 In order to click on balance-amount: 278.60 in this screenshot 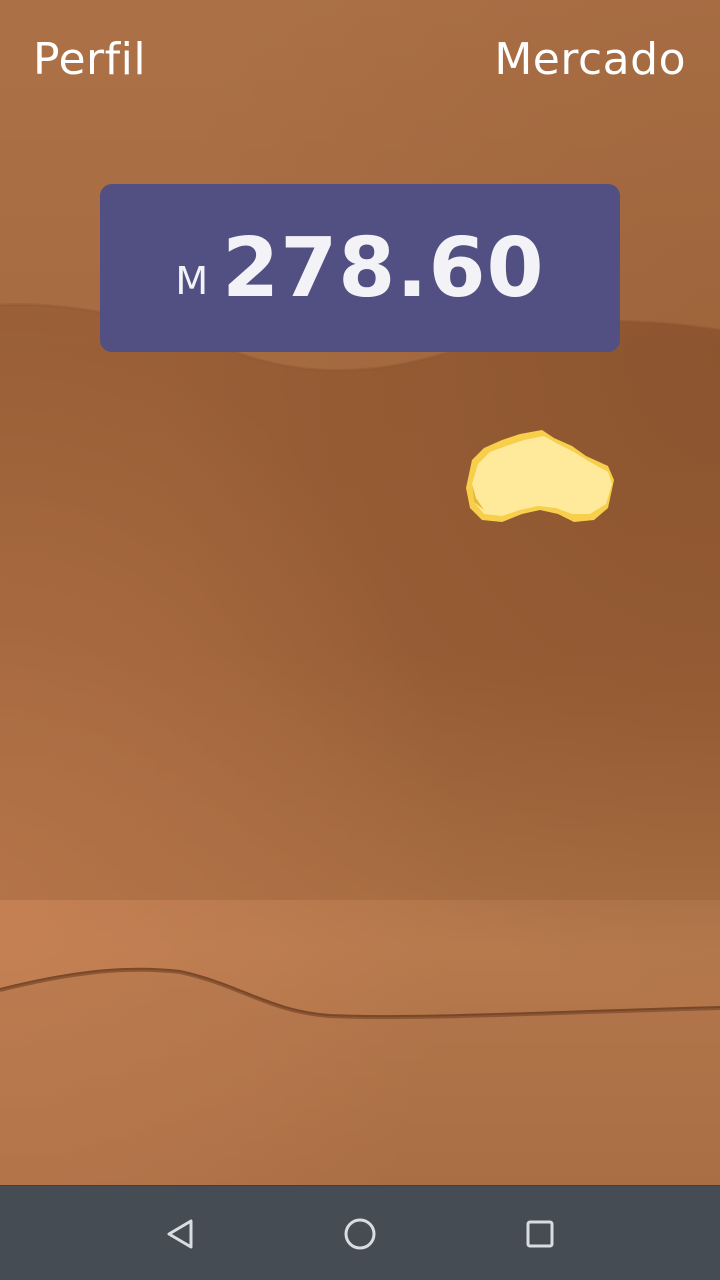, I will do `click(383, 268)`.